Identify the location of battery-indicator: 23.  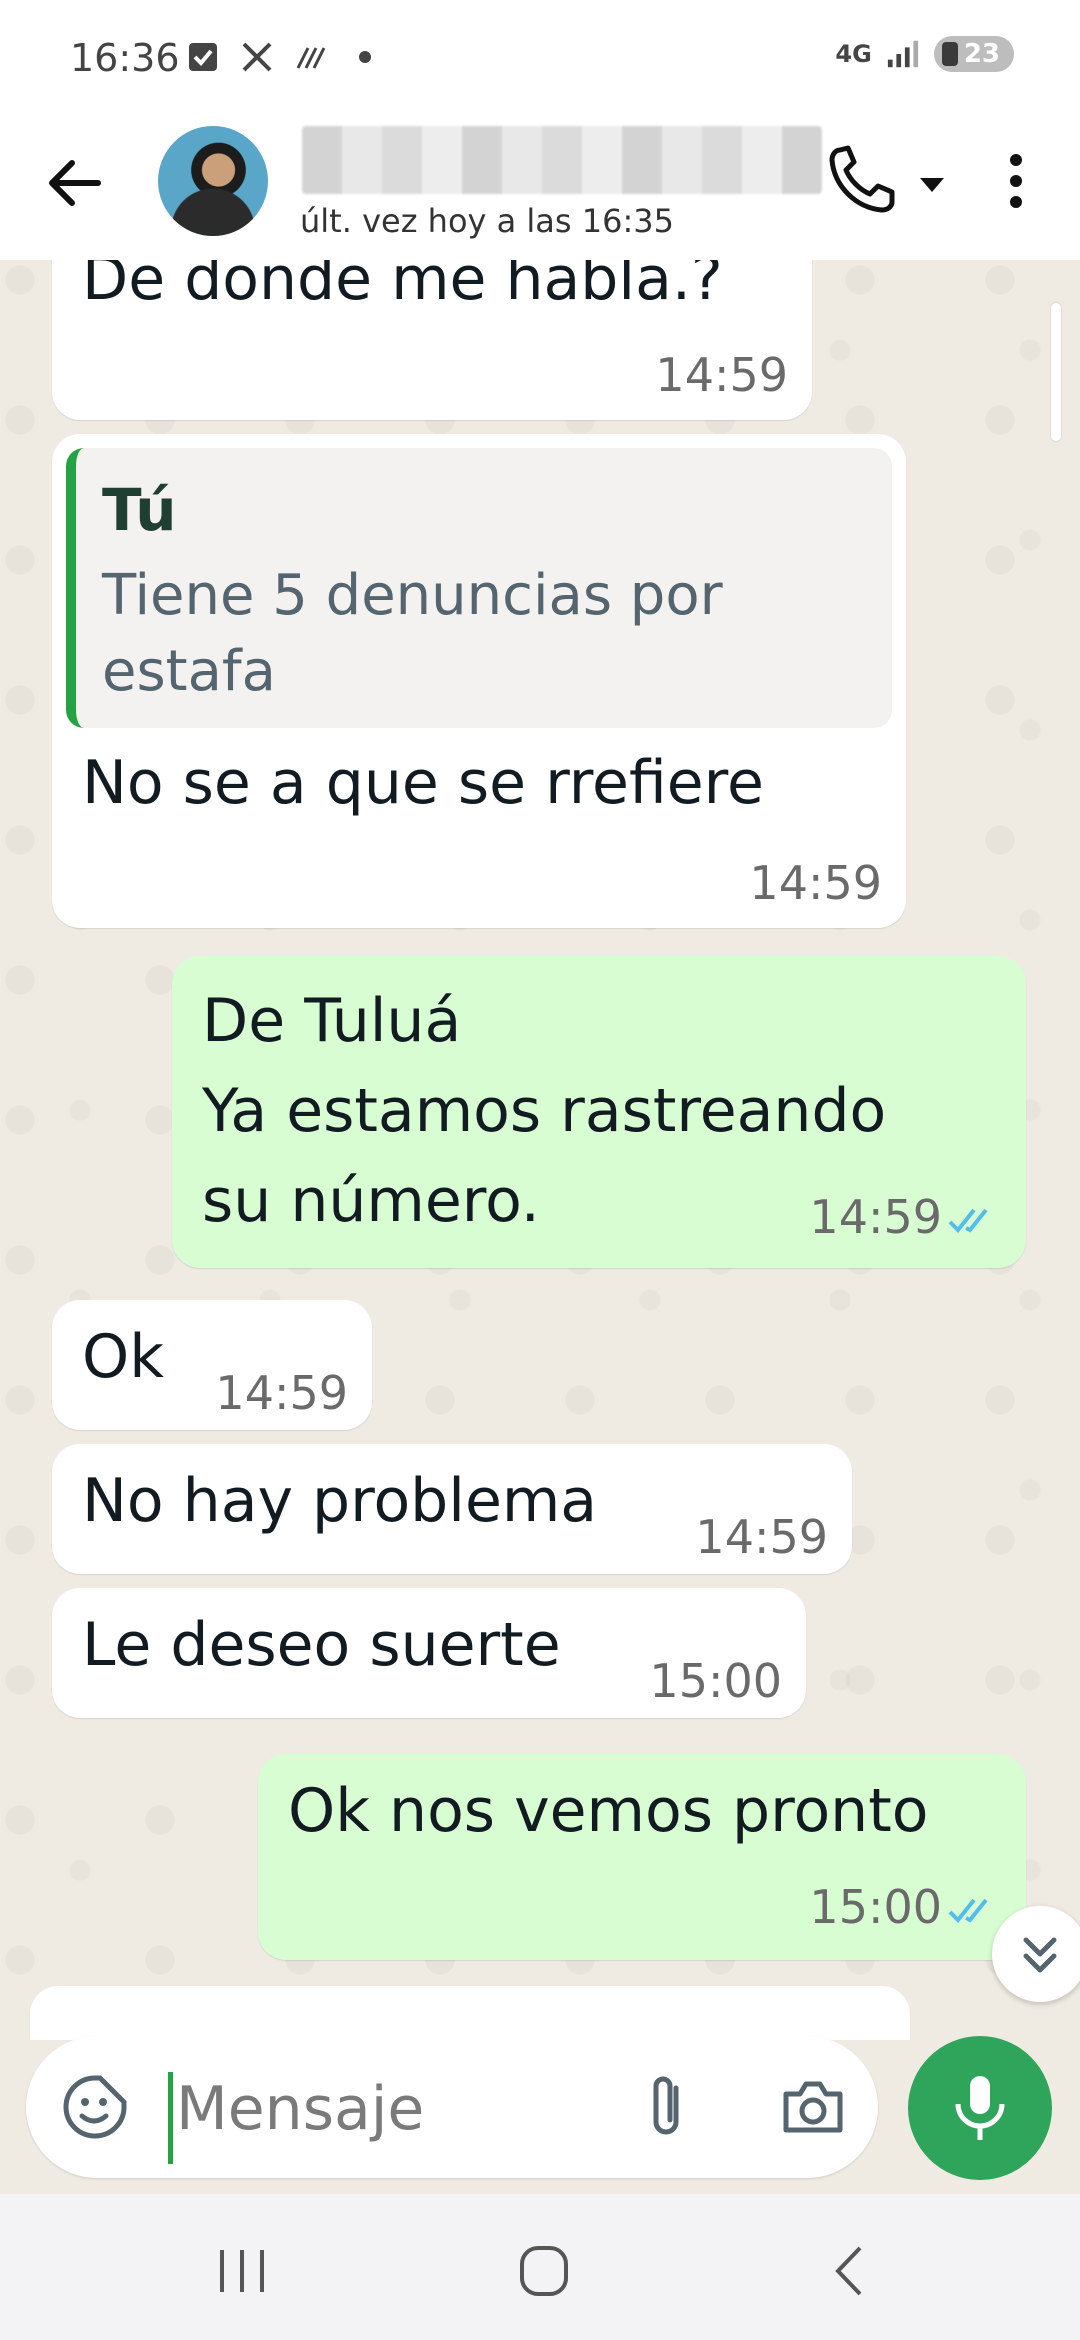
(973, 54).